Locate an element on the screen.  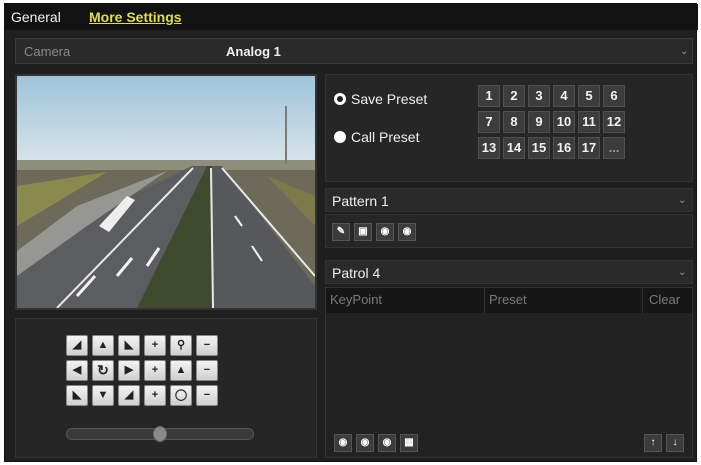
slider-handle is located at coordinates (160, 434).